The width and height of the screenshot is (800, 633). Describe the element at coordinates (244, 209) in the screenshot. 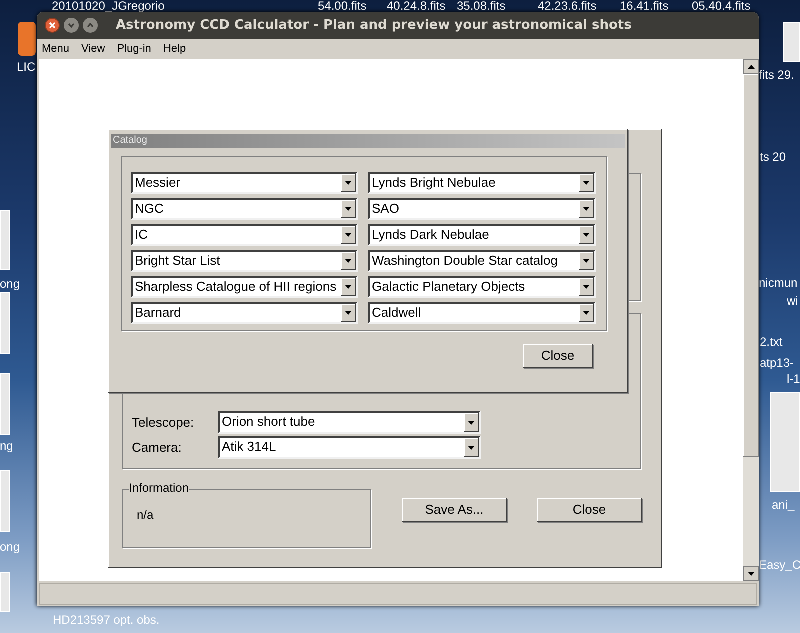

I see `catalog-dropdown: NGC` at that location.